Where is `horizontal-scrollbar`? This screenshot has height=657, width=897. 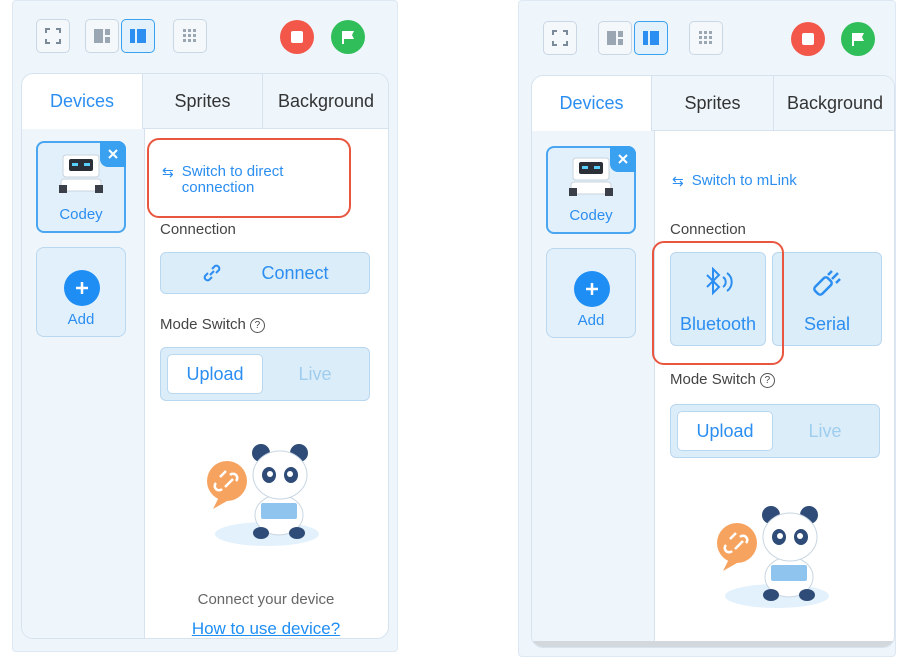 horizontal-scrollbar is located at coordinates (713, 644).